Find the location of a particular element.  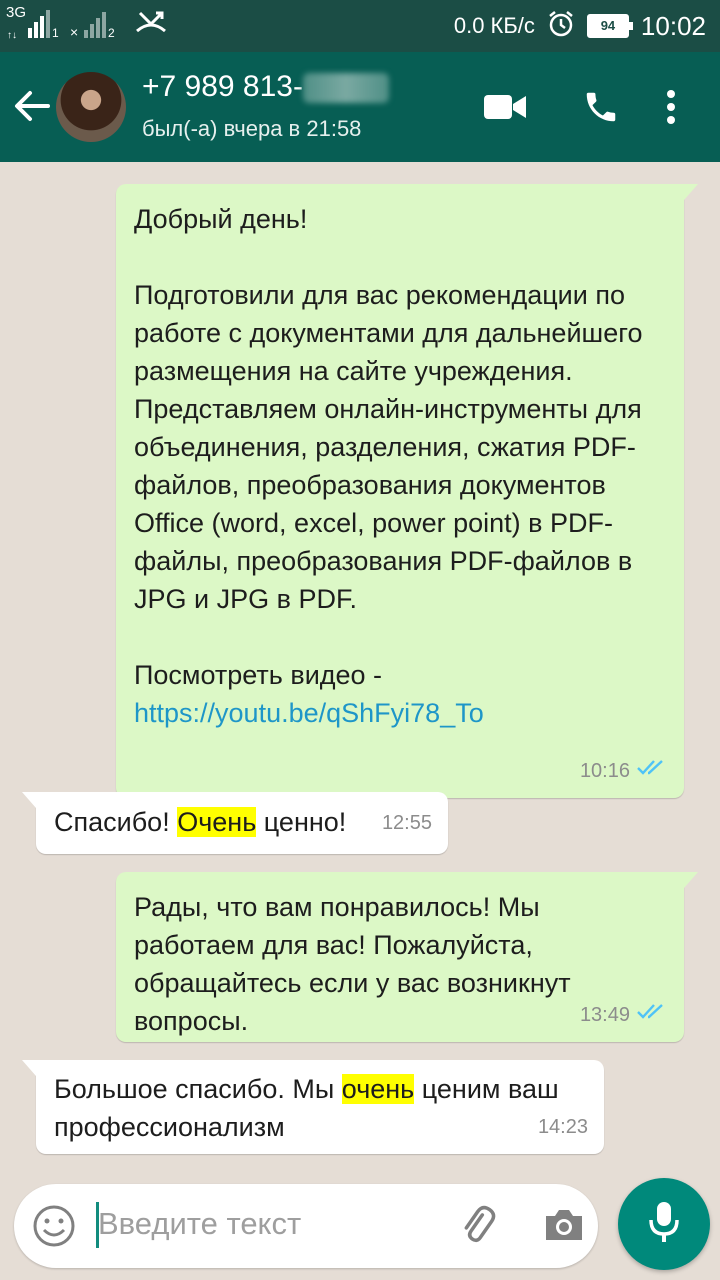

mic-icon is located at coordinates (664, 1224).